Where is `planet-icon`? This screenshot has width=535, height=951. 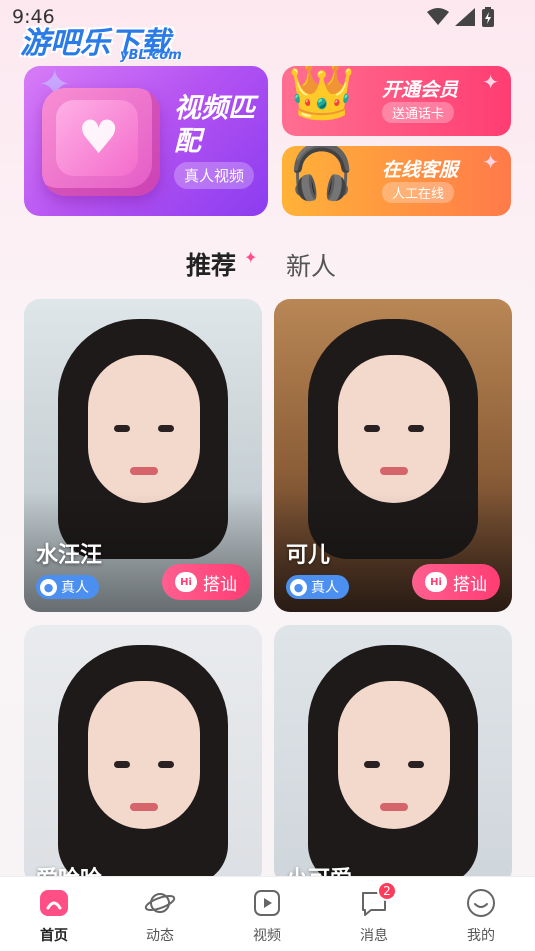
planet-icon is located at coordinates (160, 903).